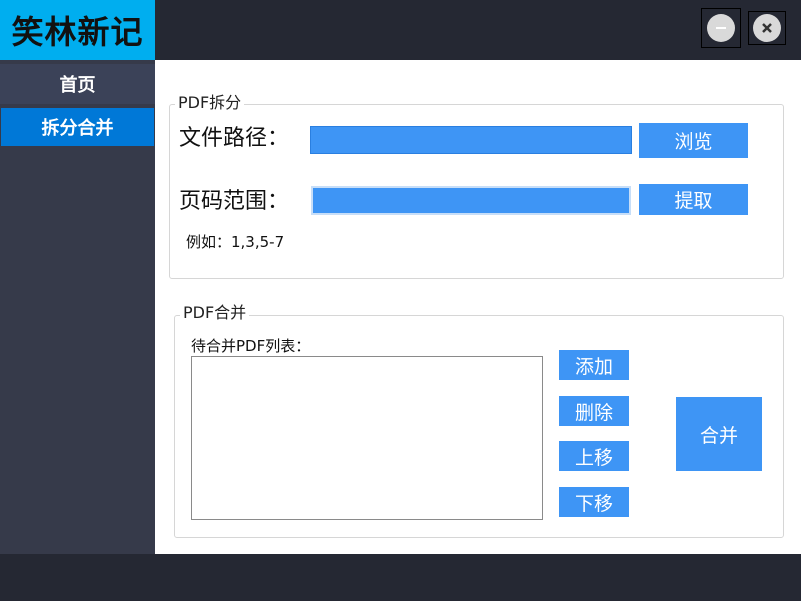 The width and height of the screenshot is (801, 601). Describe the element at coordinates (693, 140) in the screenshot. I see `browse-button: 浏览` at that location.